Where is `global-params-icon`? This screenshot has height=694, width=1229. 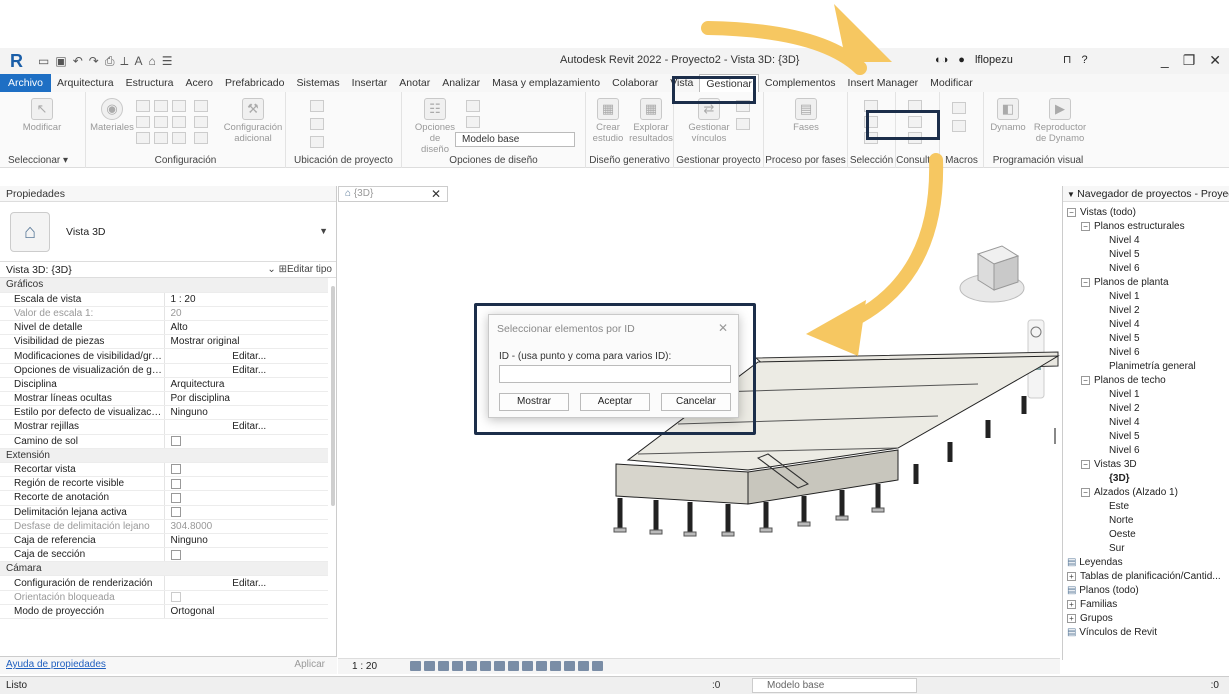 global-params-icon is located at coordinates (179, 122).